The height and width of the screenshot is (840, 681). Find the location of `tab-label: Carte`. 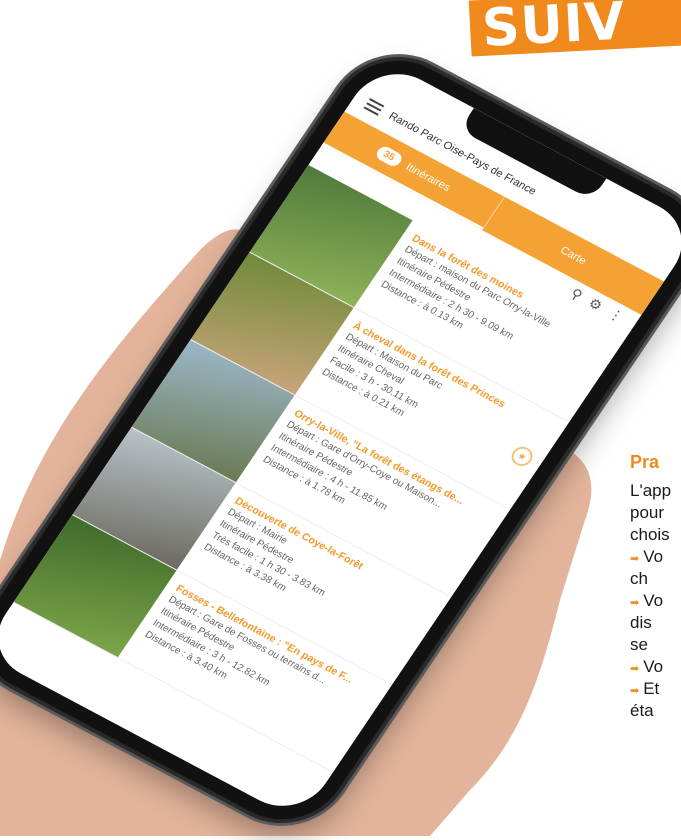

tab-label: Carte is located at coordinates (573, 256).